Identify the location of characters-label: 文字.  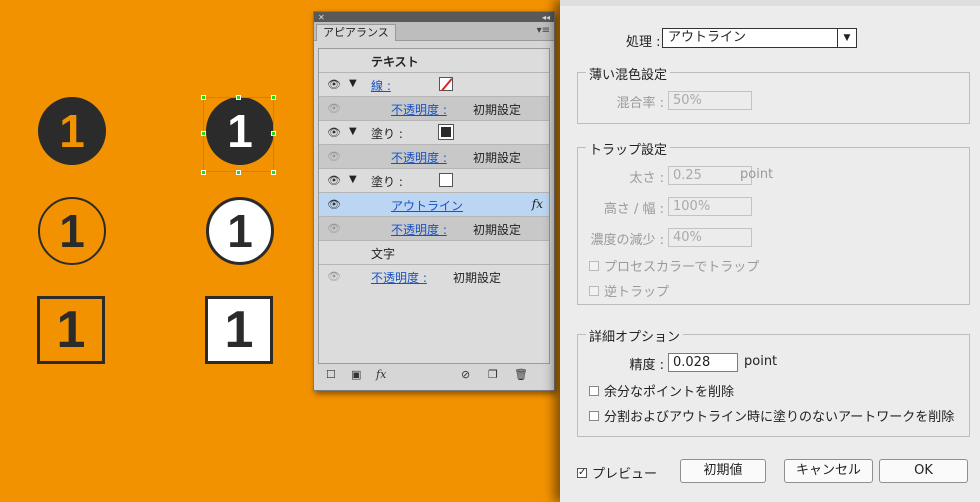
(383, 254).